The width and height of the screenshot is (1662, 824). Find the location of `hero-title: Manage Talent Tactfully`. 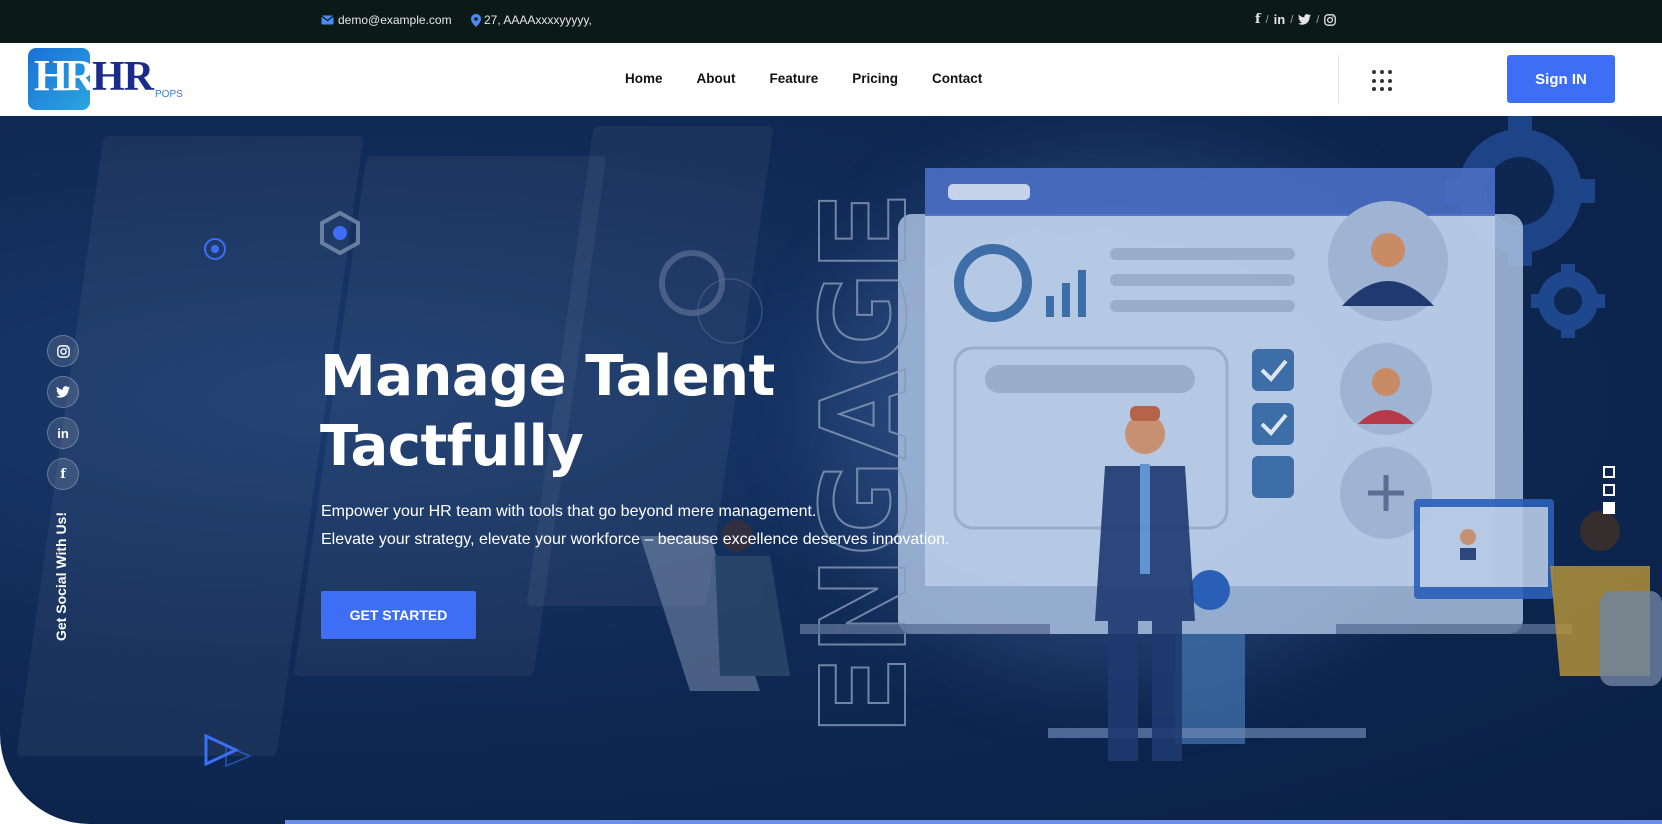

hero-title: Manage Talent Tactfully is located at coordinates (580, 412).